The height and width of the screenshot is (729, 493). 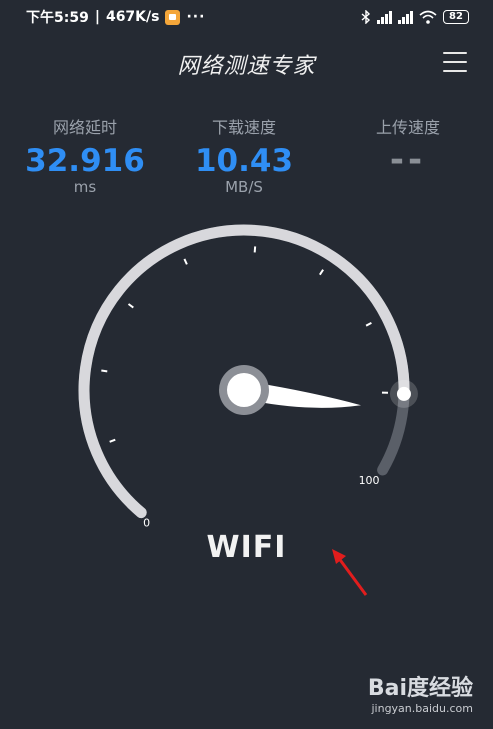 I want to click on network-speed: 467K/s, so click(x=132, y=17).